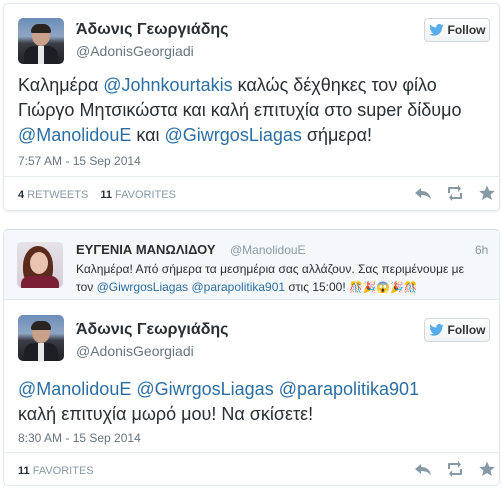  I want to click on tweet-timestamp: 8:30 AM - 15 Sep 2014, so click(79, 438).